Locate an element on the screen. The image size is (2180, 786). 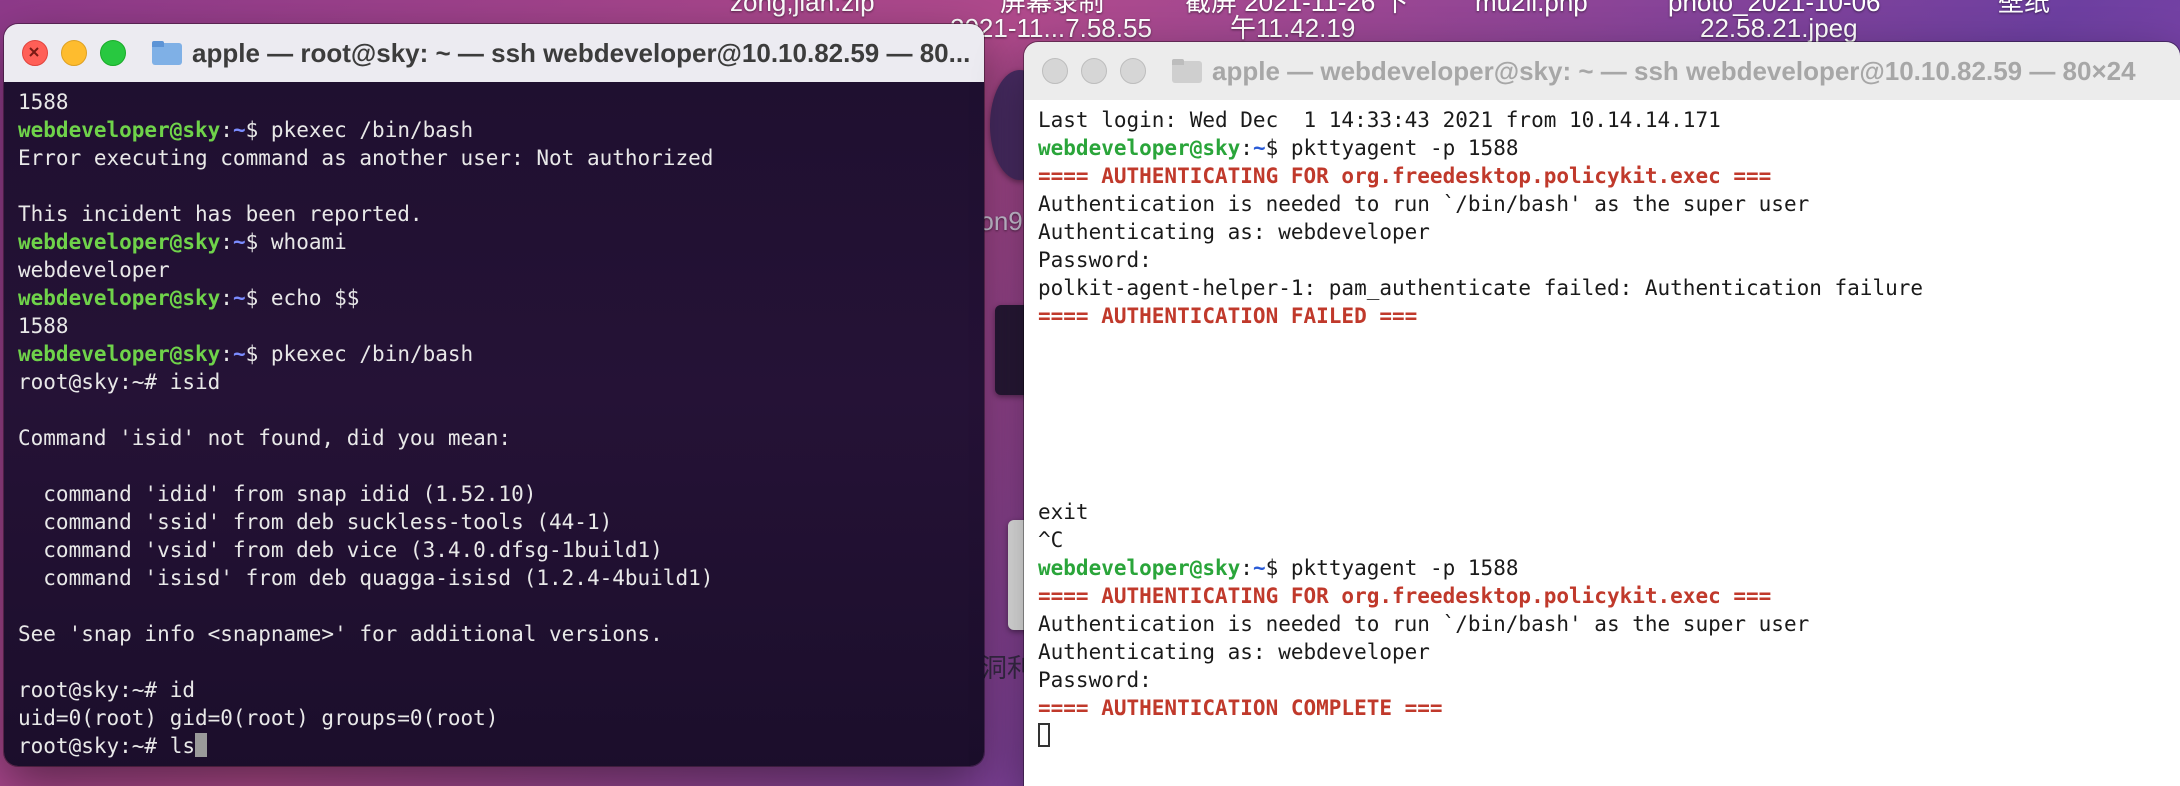
desktop-file-label: 午11.42.19 is located at coordinates (1292, 28).